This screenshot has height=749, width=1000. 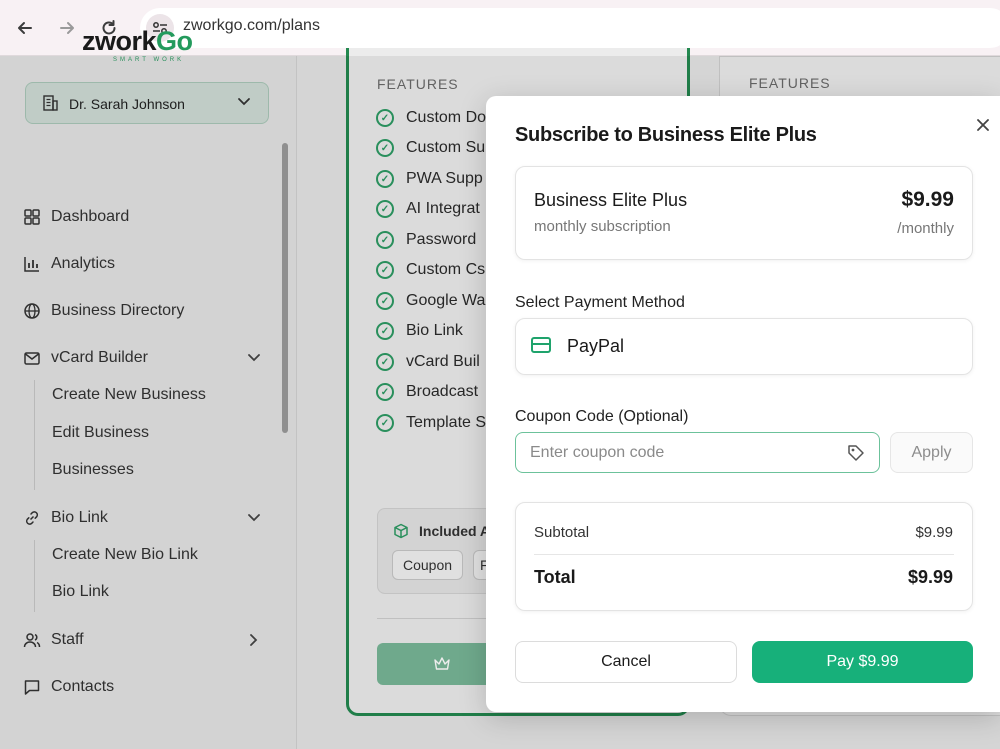 What do you see at coordinates (32, 264) in the screenshot?
I see `bar-chart-icon` at bounding box center [32, 264].